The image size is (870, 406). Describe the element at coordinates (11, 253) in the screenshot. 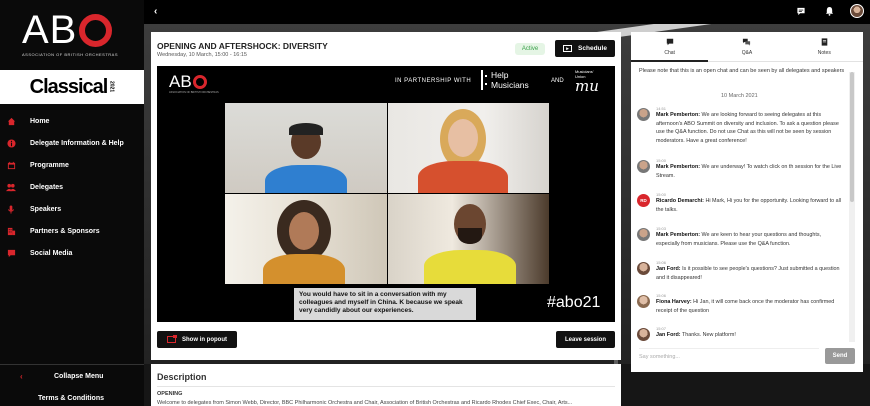

I see `speech-bubble-icon` at that location.